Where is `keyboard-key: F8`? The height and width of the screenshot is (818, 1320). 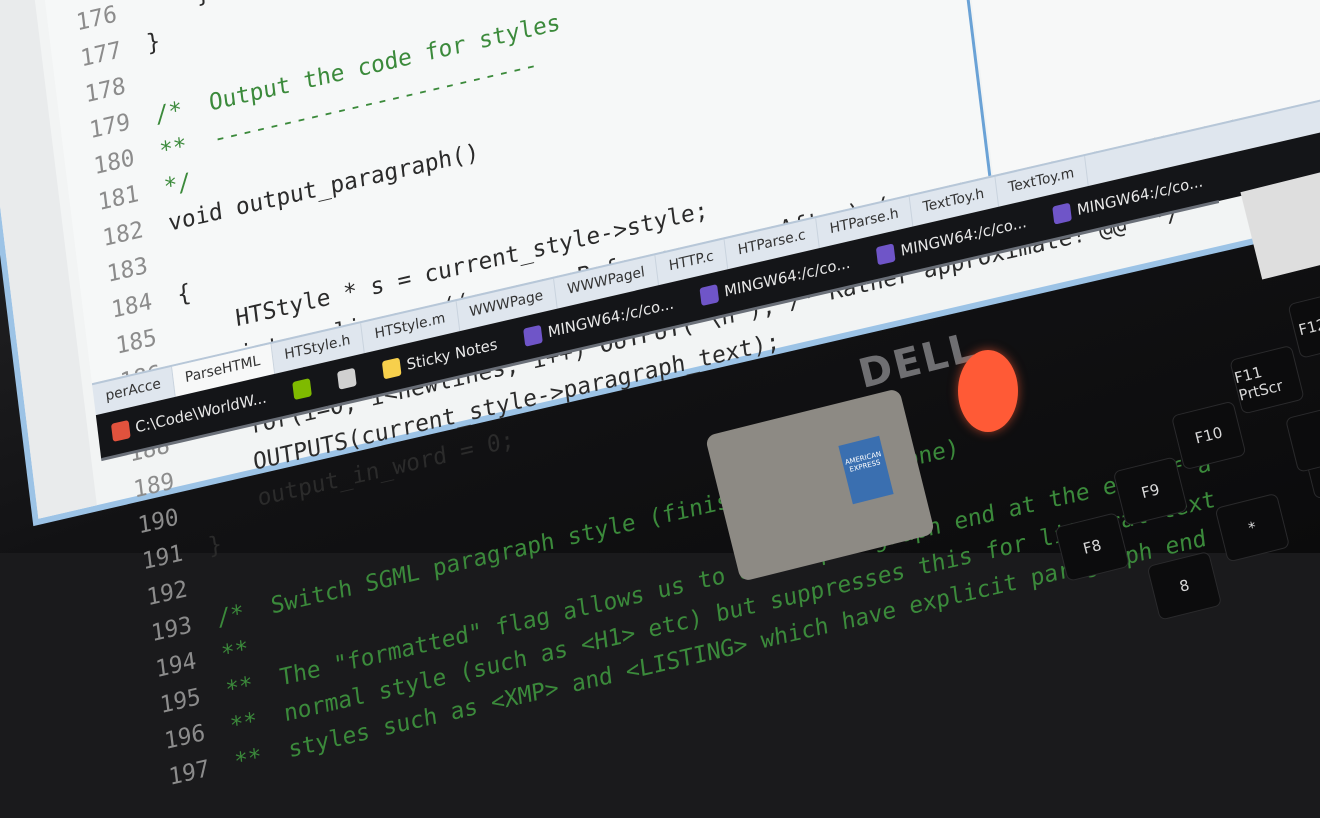 keyboard-key: F8 is located at coordinates (1092, 547).